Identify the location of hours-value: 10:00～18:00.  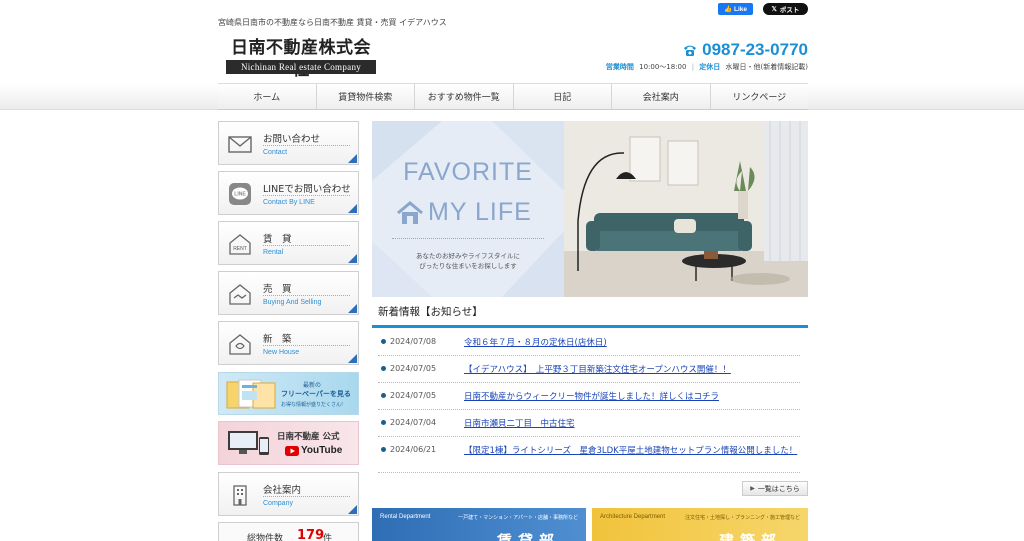
(663, 67).